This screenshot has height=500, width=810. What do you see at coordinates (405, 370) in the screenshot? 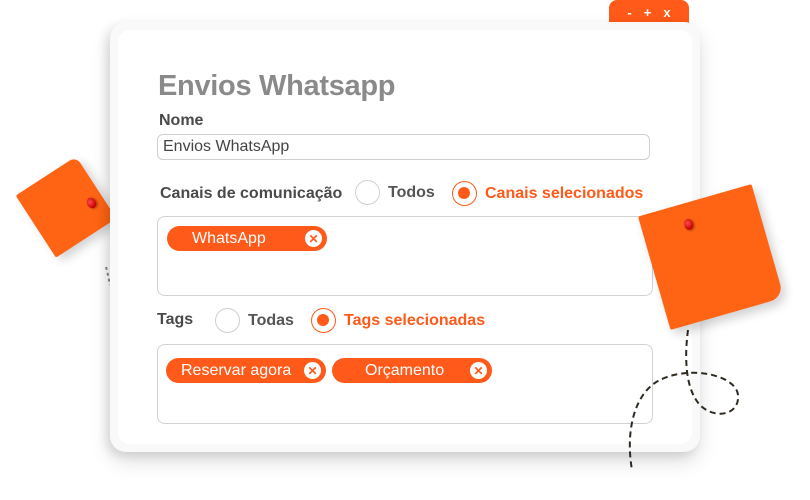
I see `chip-label: Orçamento` at bounding box center [405, 370].